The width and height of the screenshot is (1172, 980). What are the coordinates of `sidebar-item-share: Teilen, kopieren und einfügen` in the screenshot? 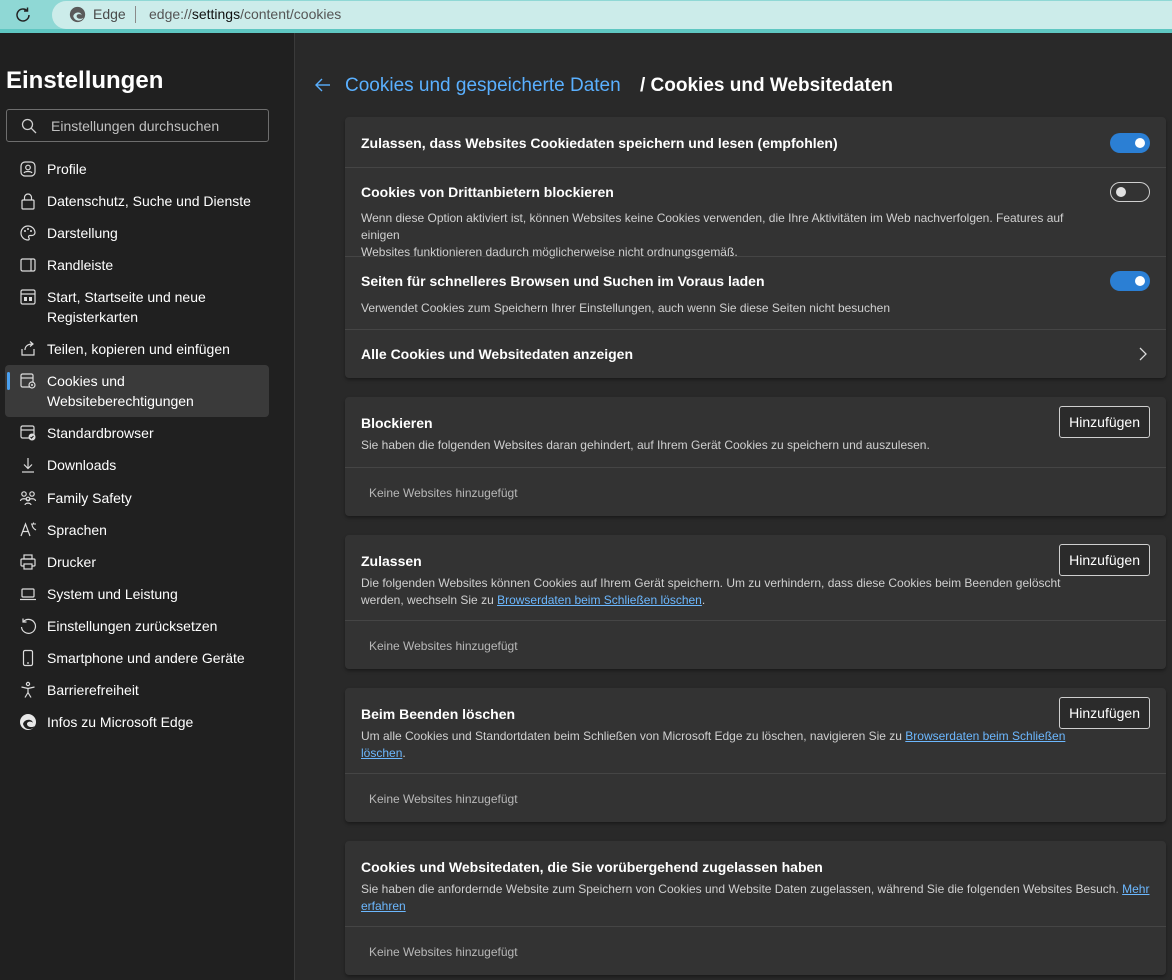 It's located at (137, 350).